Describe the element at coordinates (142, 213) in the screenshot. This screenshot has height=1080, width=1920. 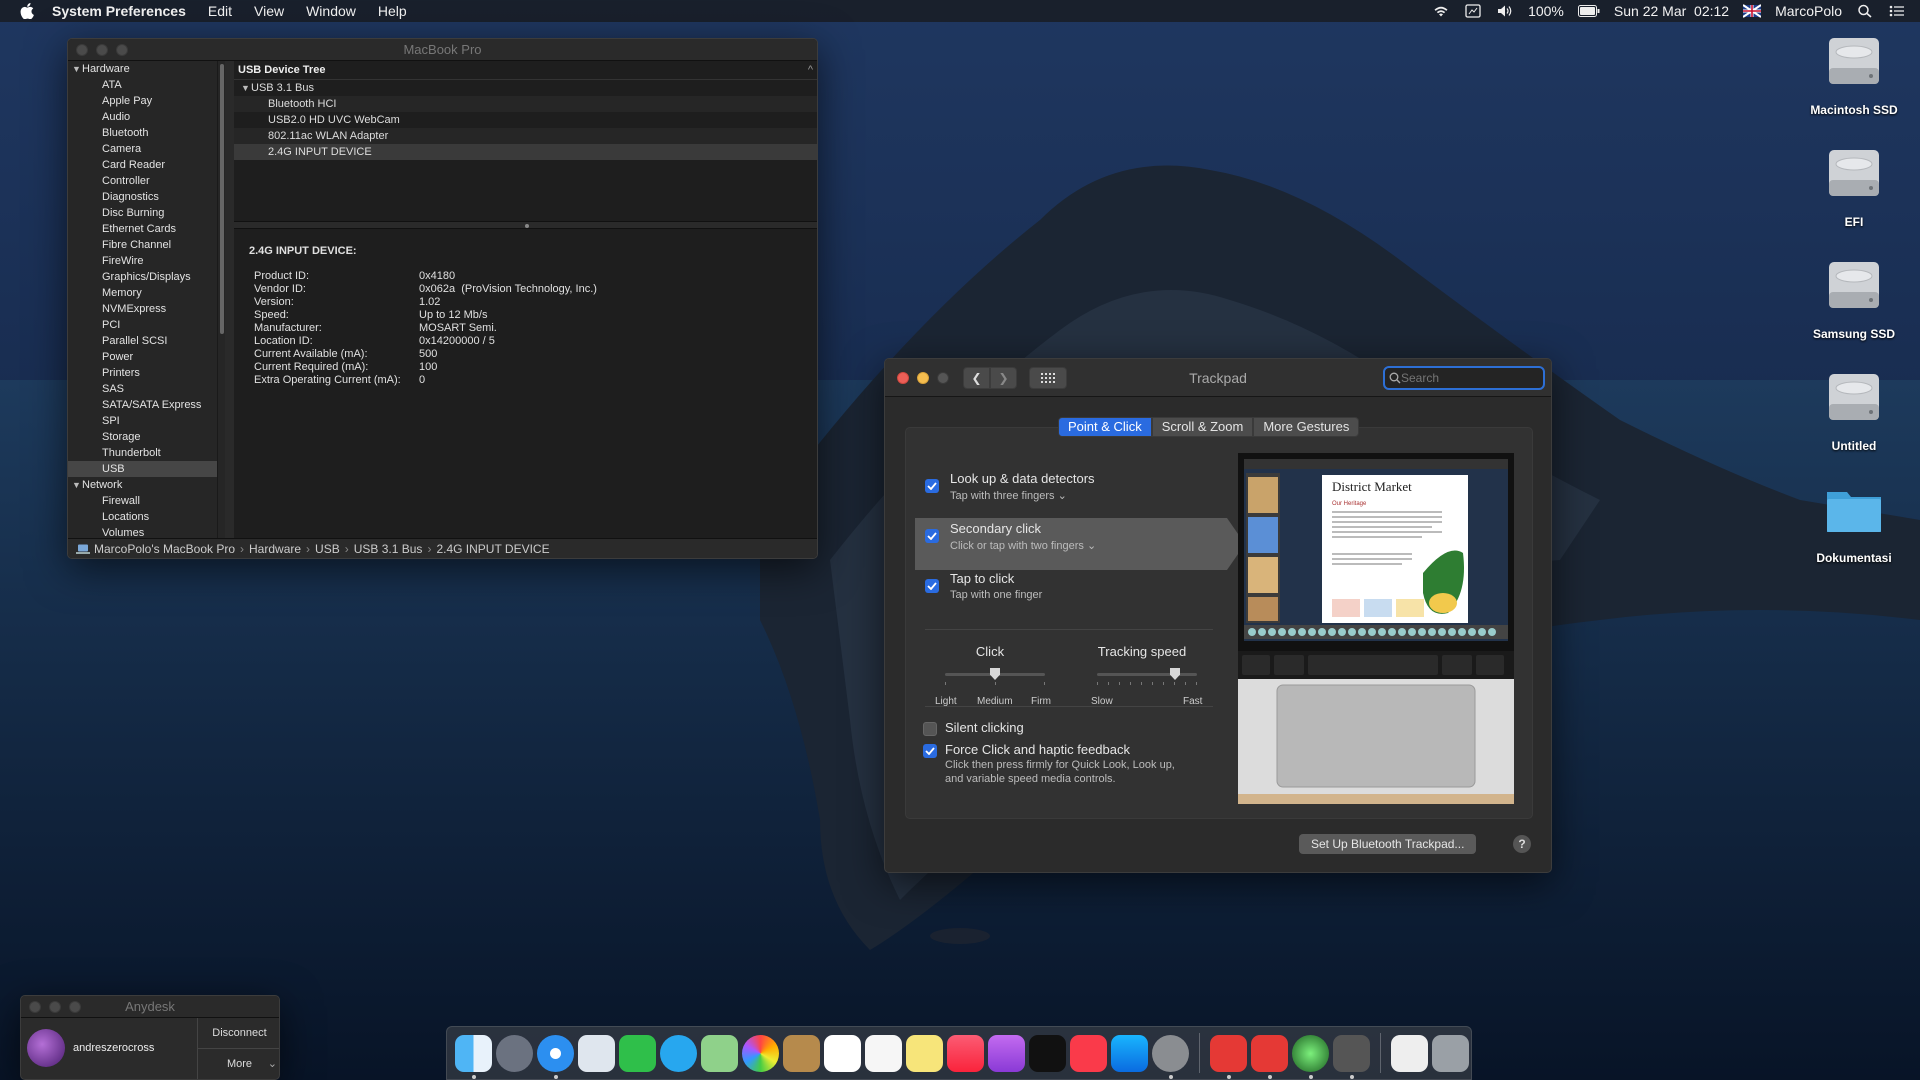
I see `sidebar-item-disc-burning: Disc Burning` at that location.